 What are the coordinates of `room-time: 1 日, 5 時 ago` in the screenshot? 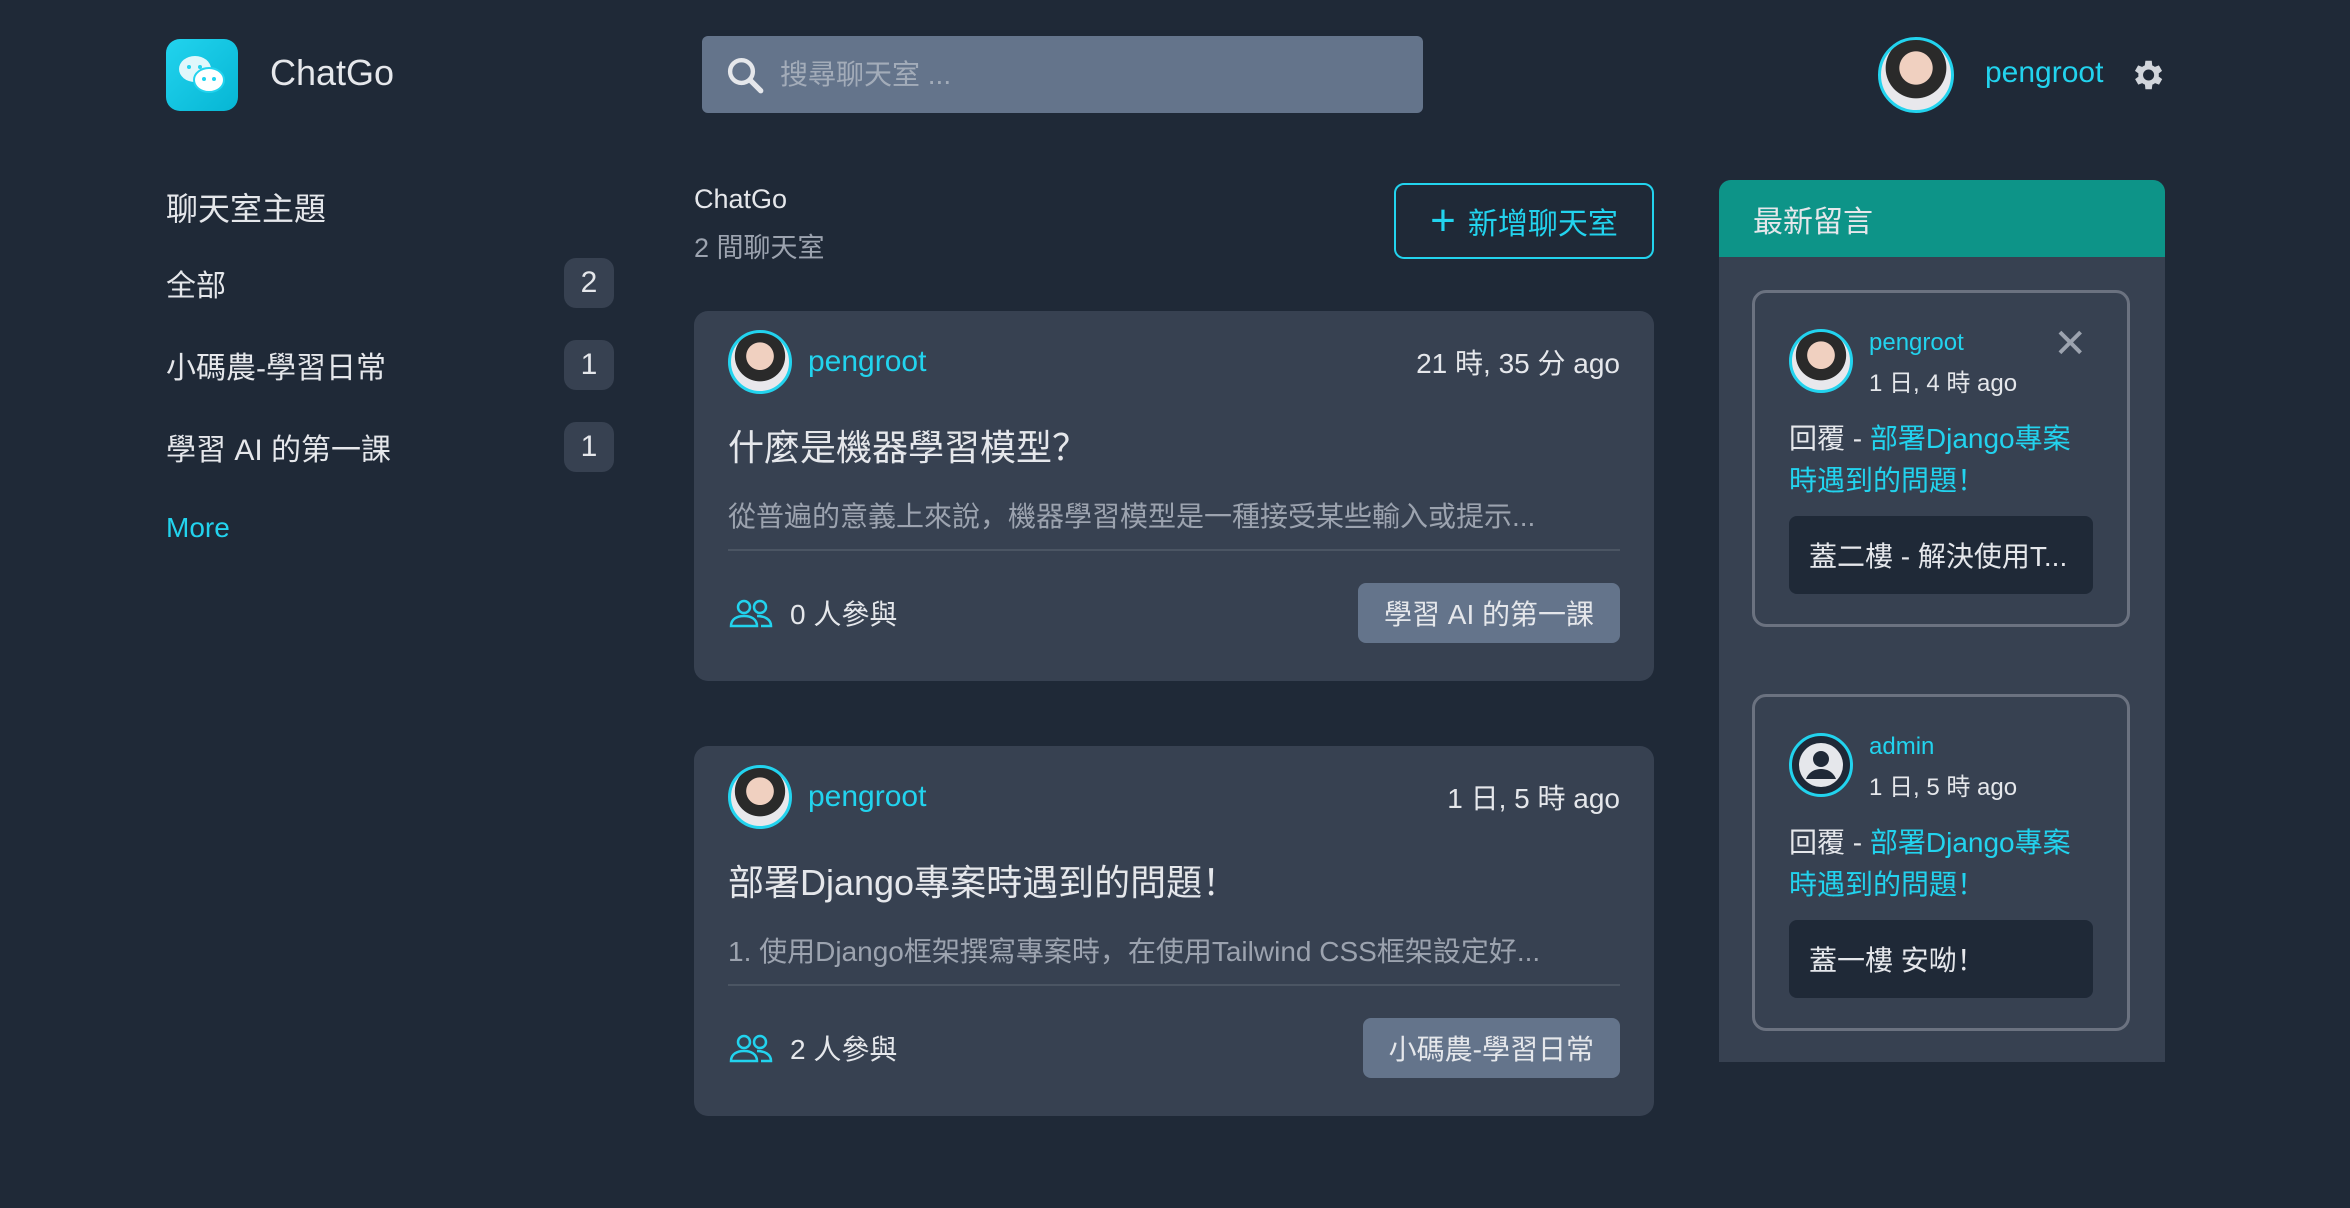 It's located at (1533, 798).